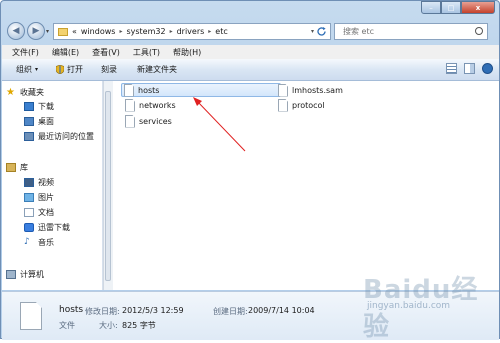 This screenshot has width=500, height=343. Describe the element at coordinates (322, 31) in the screenshot. I see `refresh-icon` at that location.